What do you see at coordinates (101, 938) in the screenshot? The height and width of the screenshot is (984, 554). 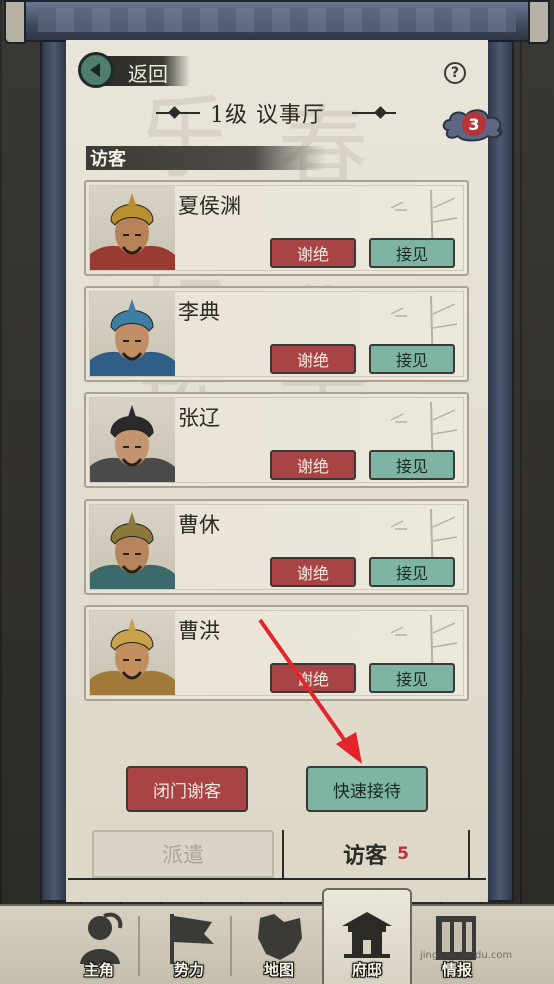 I see `hero-icon` at bounding box center [101, 938].